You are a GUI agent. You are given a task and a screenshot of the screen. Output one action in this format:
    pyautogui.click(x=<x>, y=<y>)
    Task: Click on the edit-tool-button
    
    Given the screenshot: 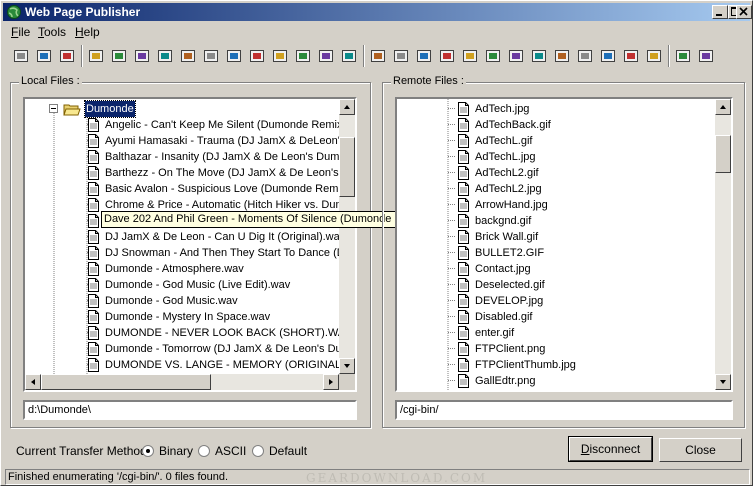 What is the action you would take?
    pyautogui.click(x=119, y=56)
    